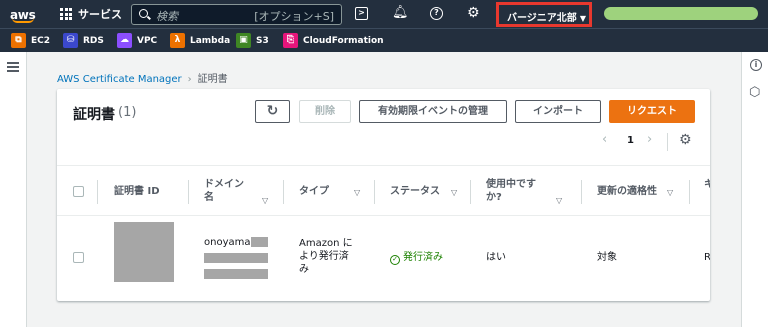  I want to click on bell-icon: 🔔︎, so click(400, 12).